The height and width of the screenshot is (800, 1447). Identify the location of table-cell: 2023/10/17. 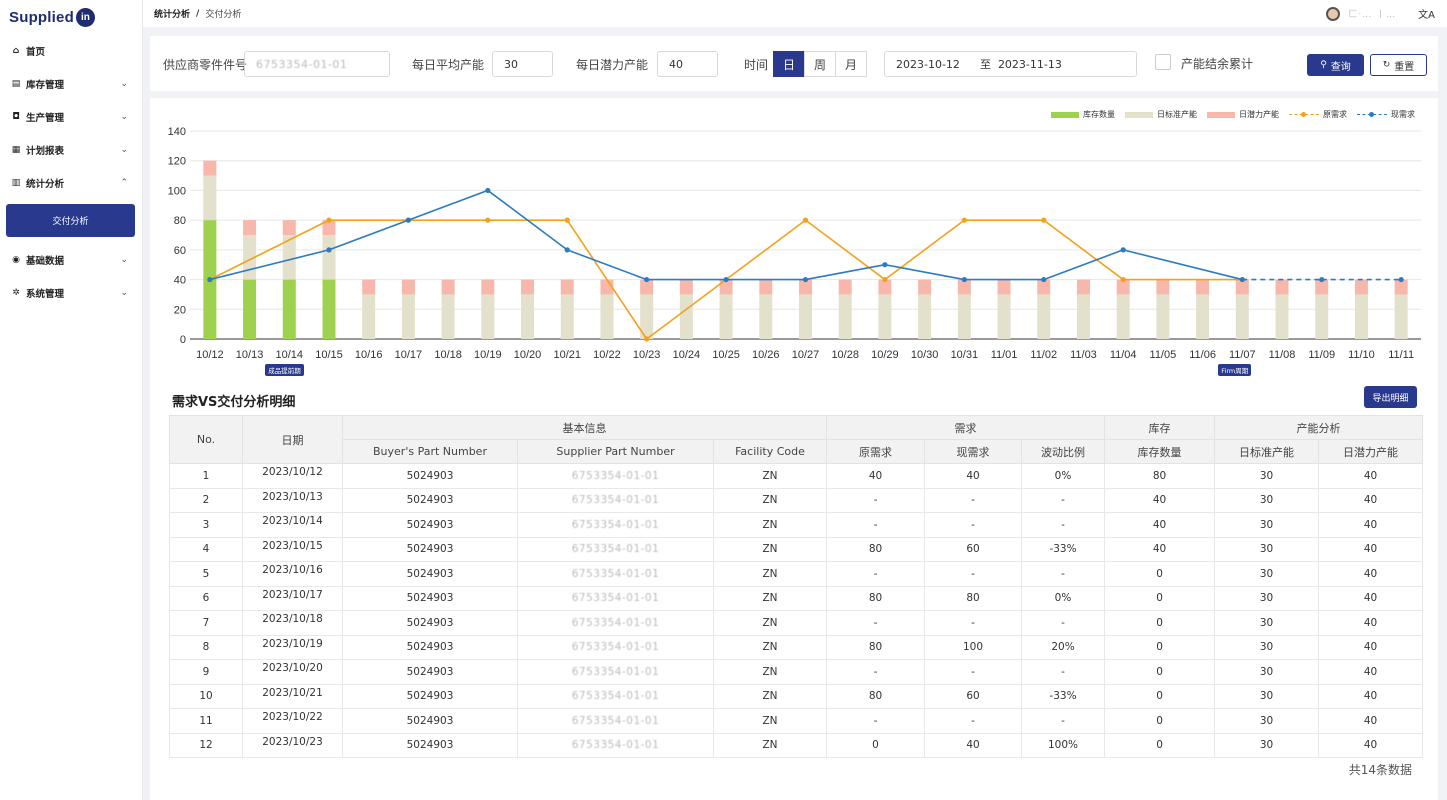
(292, 598).